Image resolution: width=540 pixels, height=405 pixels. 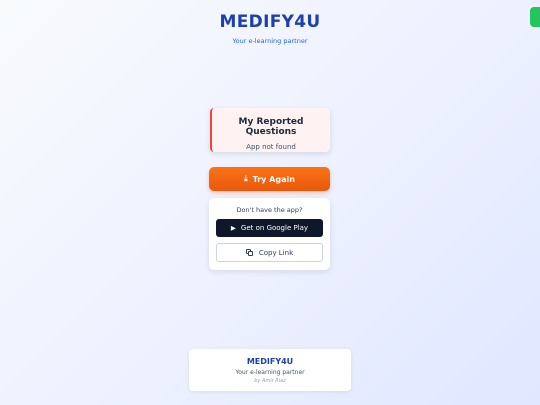 I want to click on footer-author: by Amir Riaz, so click(x=270, y=381).